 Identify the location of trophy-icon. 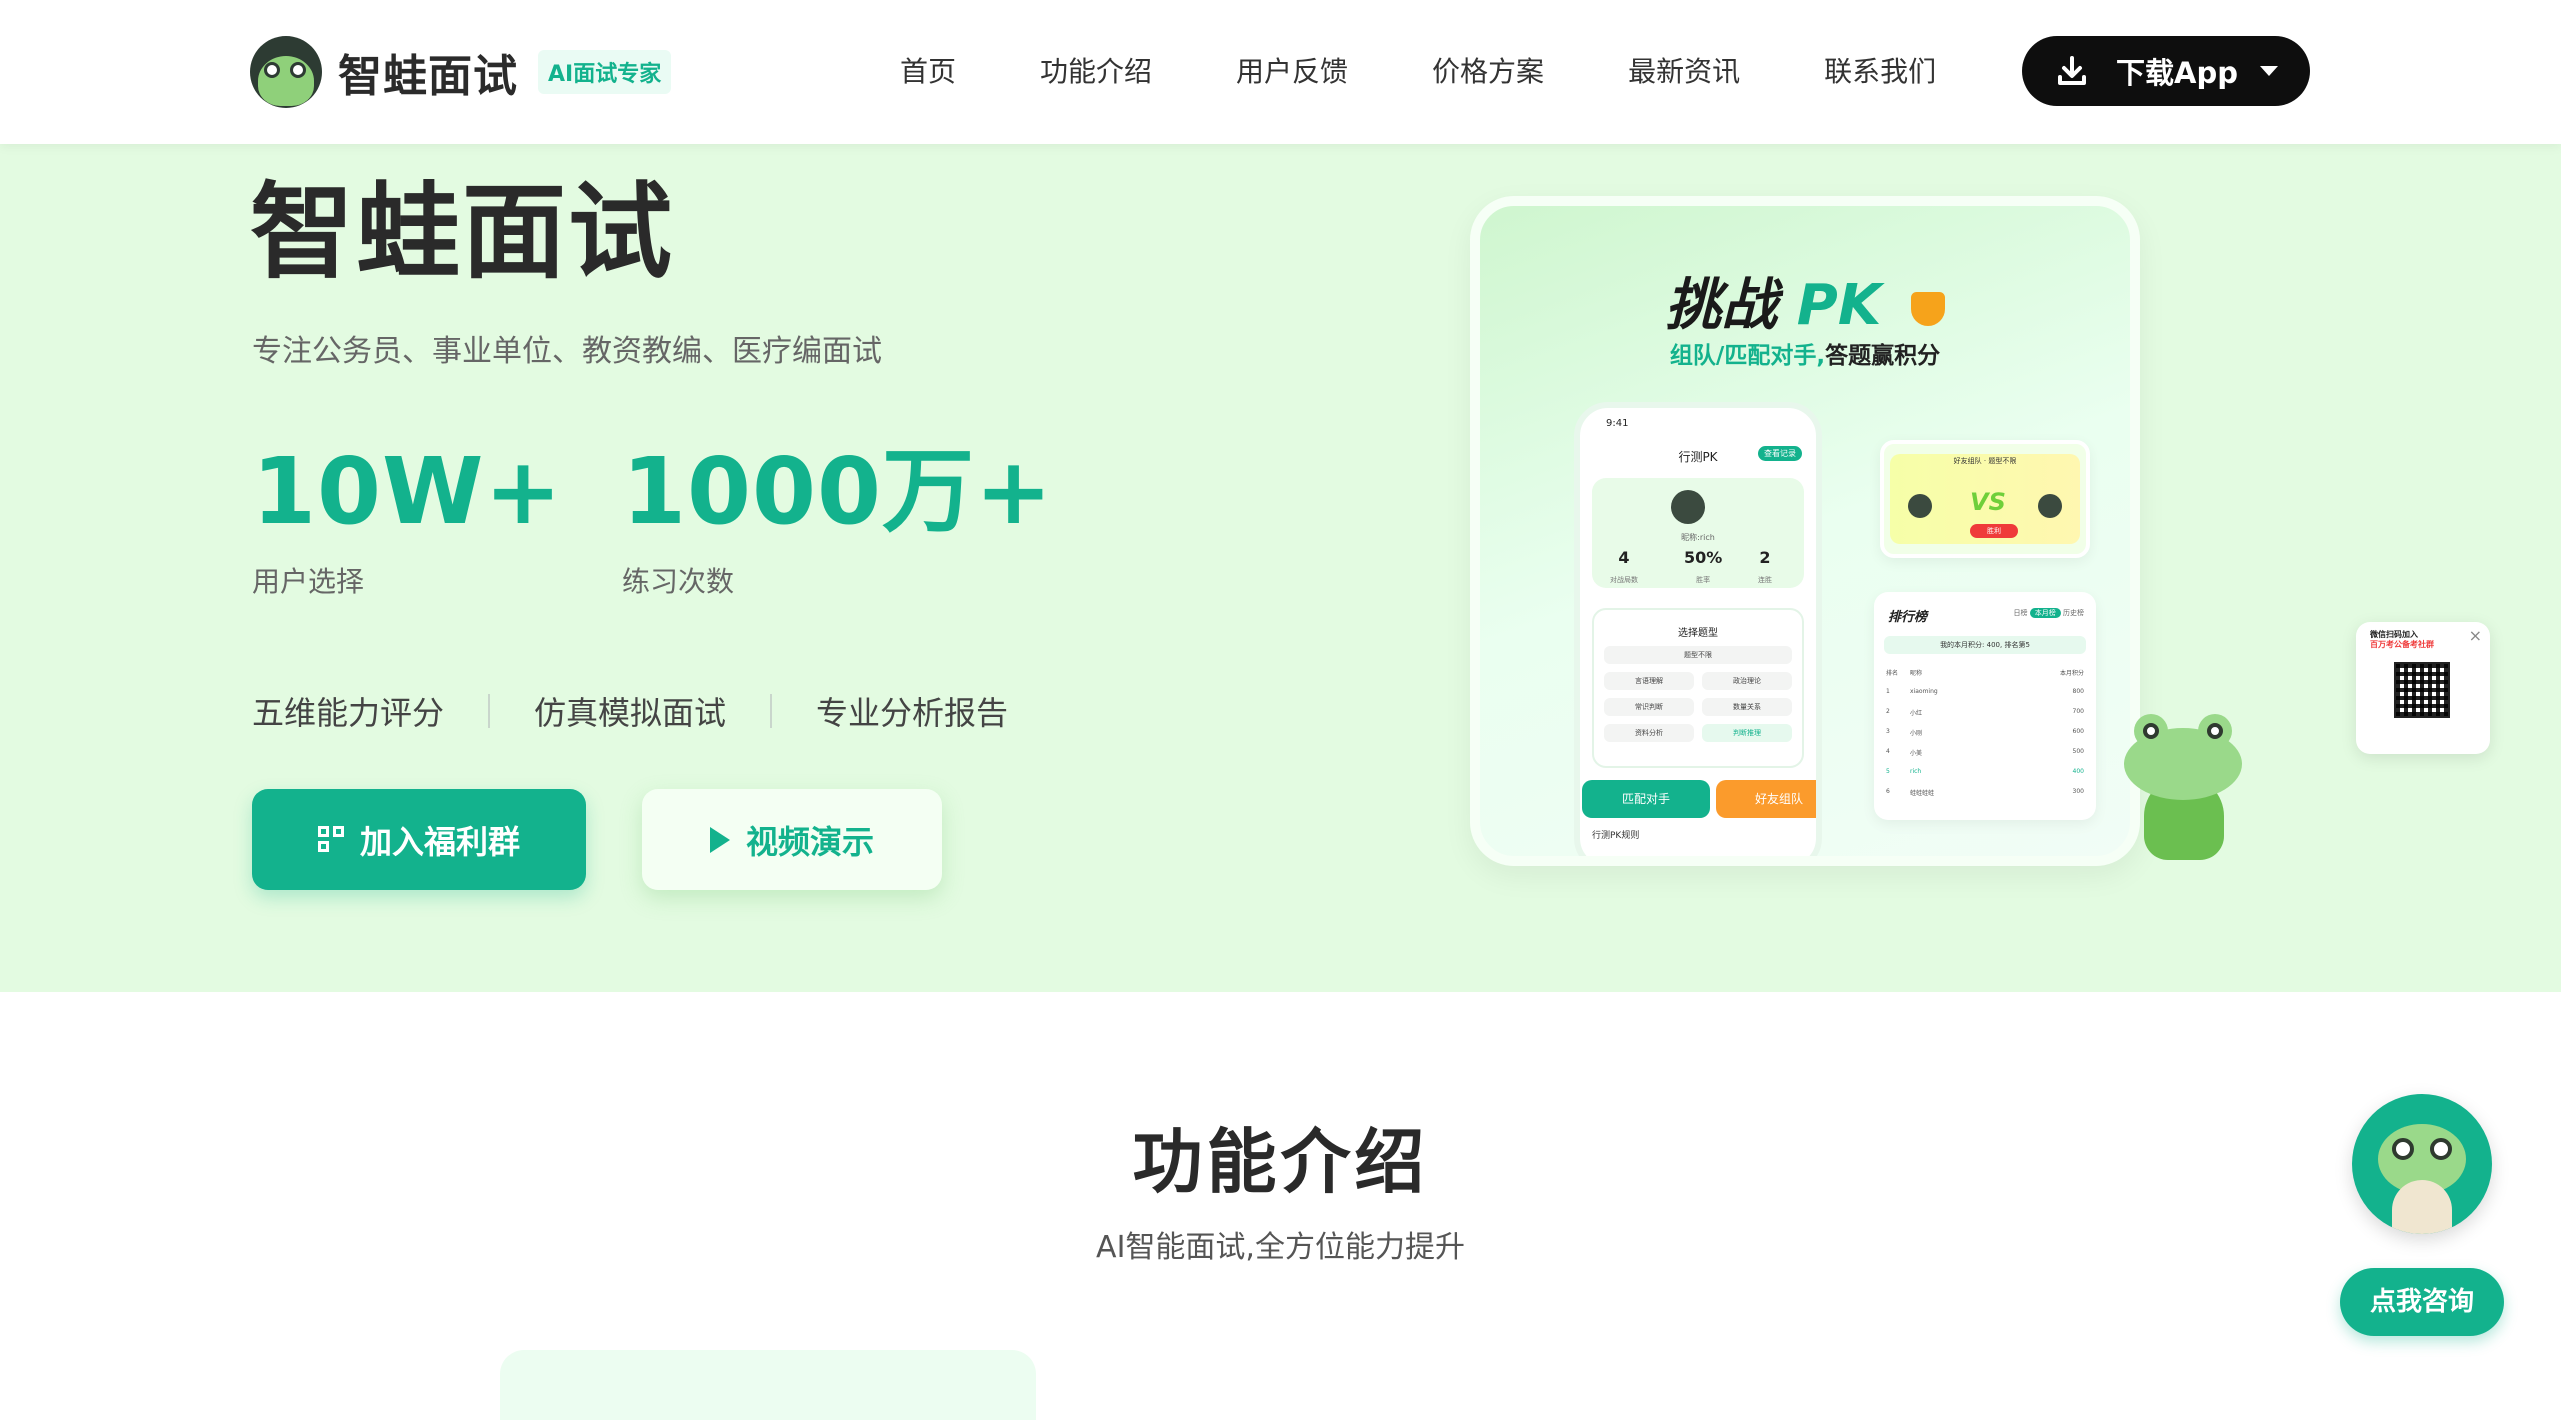
(1927, 308).